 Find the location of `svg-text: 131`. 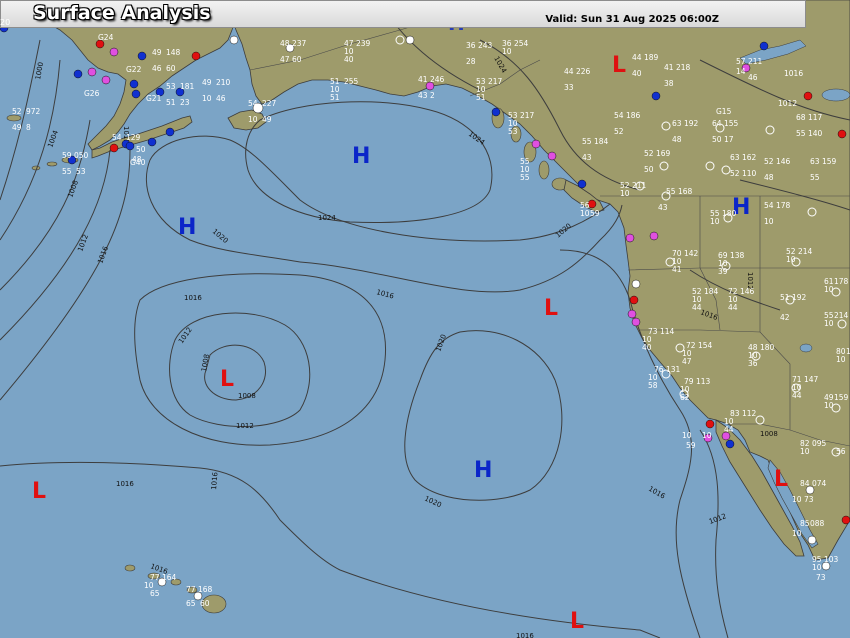

svg-text: 131 is located at coordinates (673, 369).